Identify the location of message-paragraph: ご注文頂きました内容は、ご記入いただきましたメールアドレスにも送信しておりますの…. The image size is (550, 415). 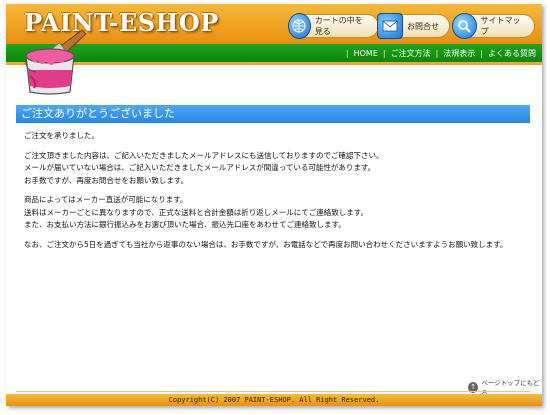
(276, 169).